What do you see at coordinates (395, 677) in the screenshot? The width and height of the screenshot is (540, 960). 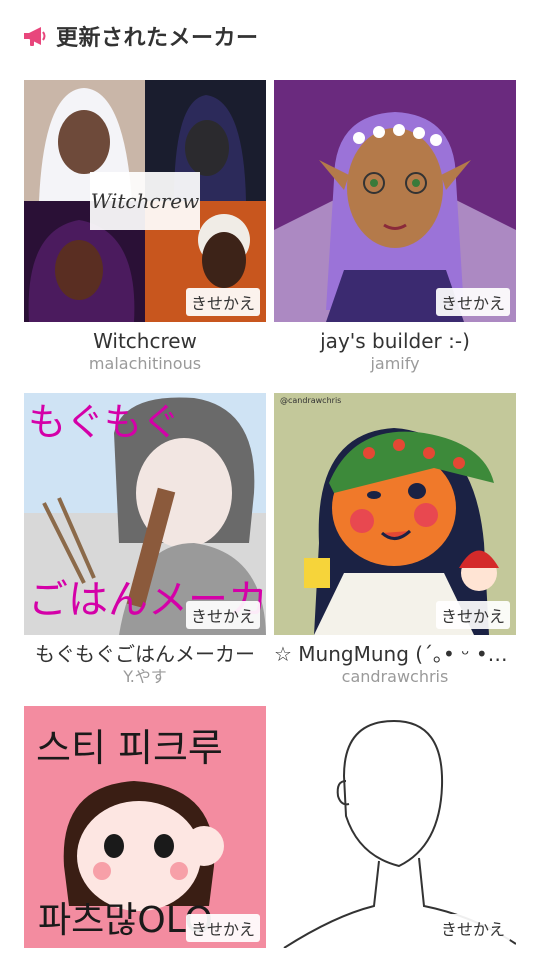 I see `maker-author: candrawchris` at bounding box center [395, 677].